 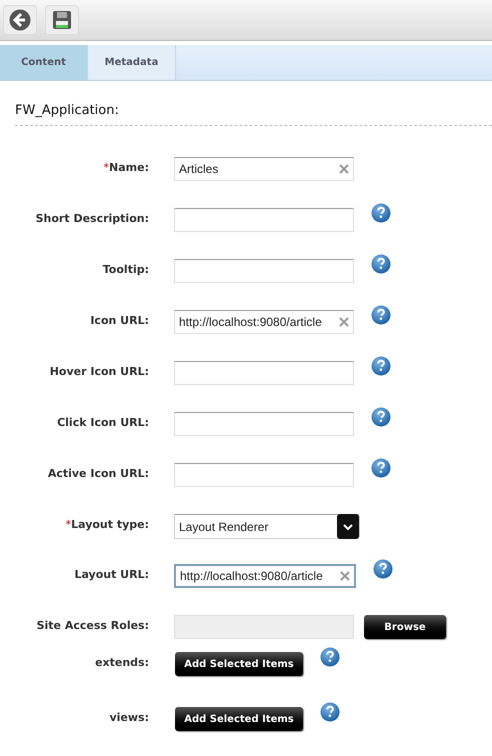 What do you see at coordinates (132, 62) in the screenshot?
I see `tab: Metadata` at bounding box center [132, 62].